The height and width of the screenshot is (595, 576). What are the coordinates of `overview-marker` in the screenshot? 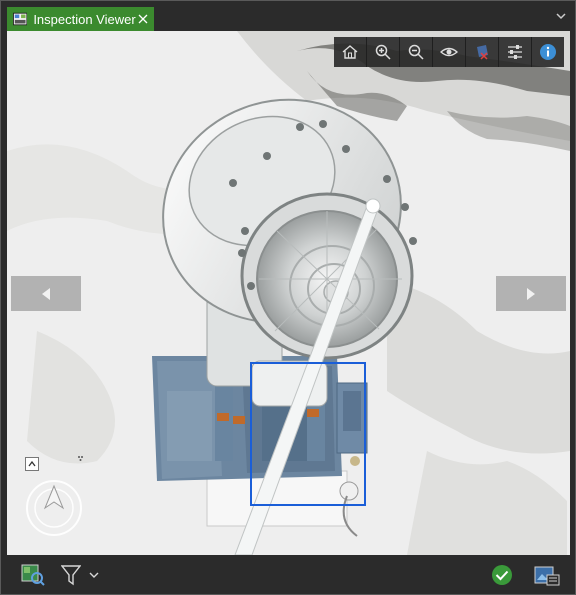 It's located at (80, 458).